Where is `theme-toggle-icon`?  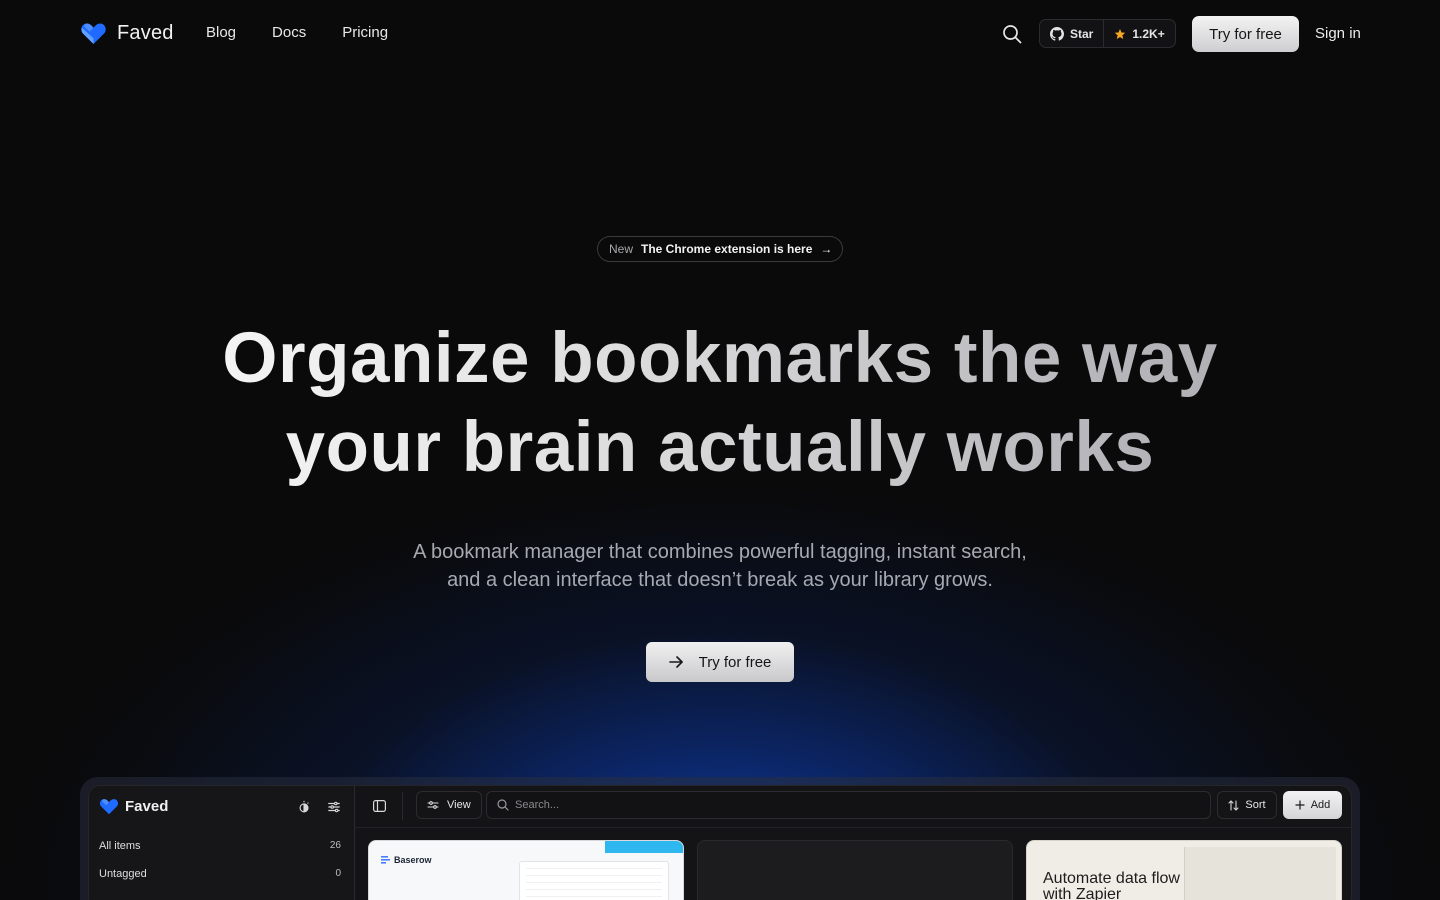
theme-toggle-icon is located at coordinates (304, 807).